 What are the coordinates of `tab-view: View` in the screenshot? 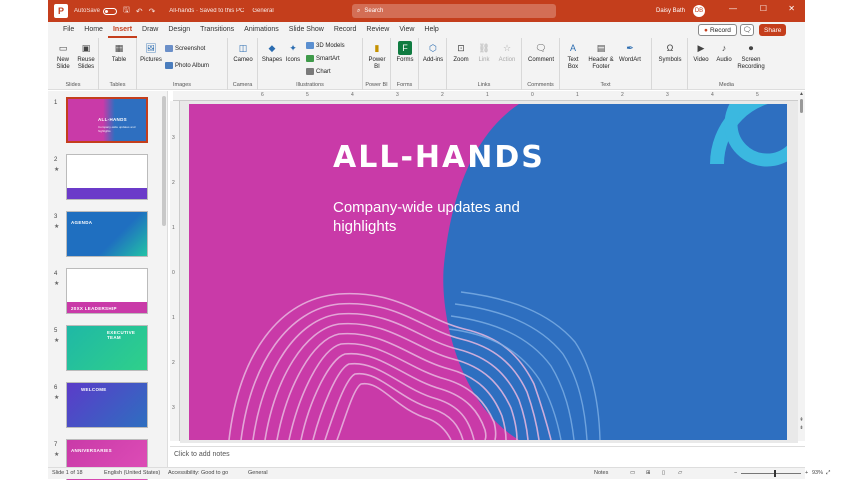 It's located at (406, 30).